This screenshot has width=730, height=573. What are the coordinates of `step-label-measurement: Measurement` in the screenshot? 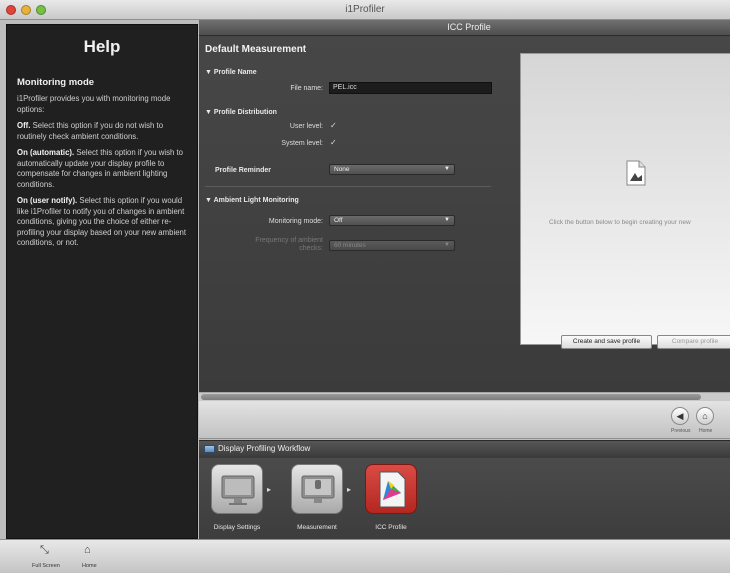 It's located at (317, 527).